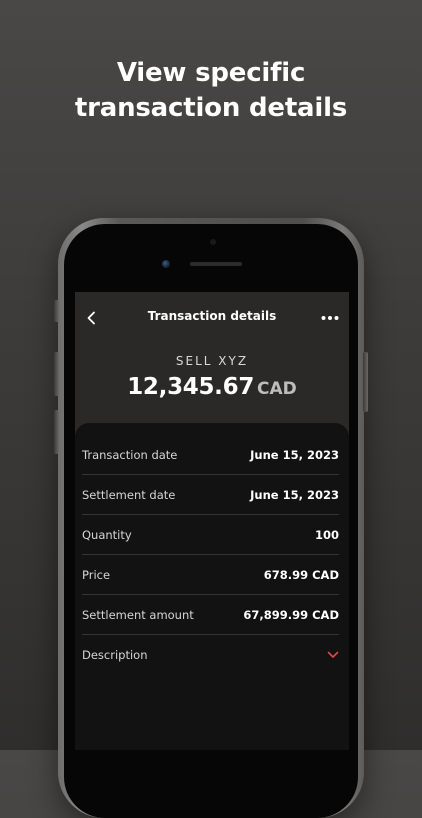 Image resolution: width=422 pixels, height=818 pixels. Describe the element at coordinates (130, 454) in the screenshot. I see `detail-label: Transaction date` at that location.